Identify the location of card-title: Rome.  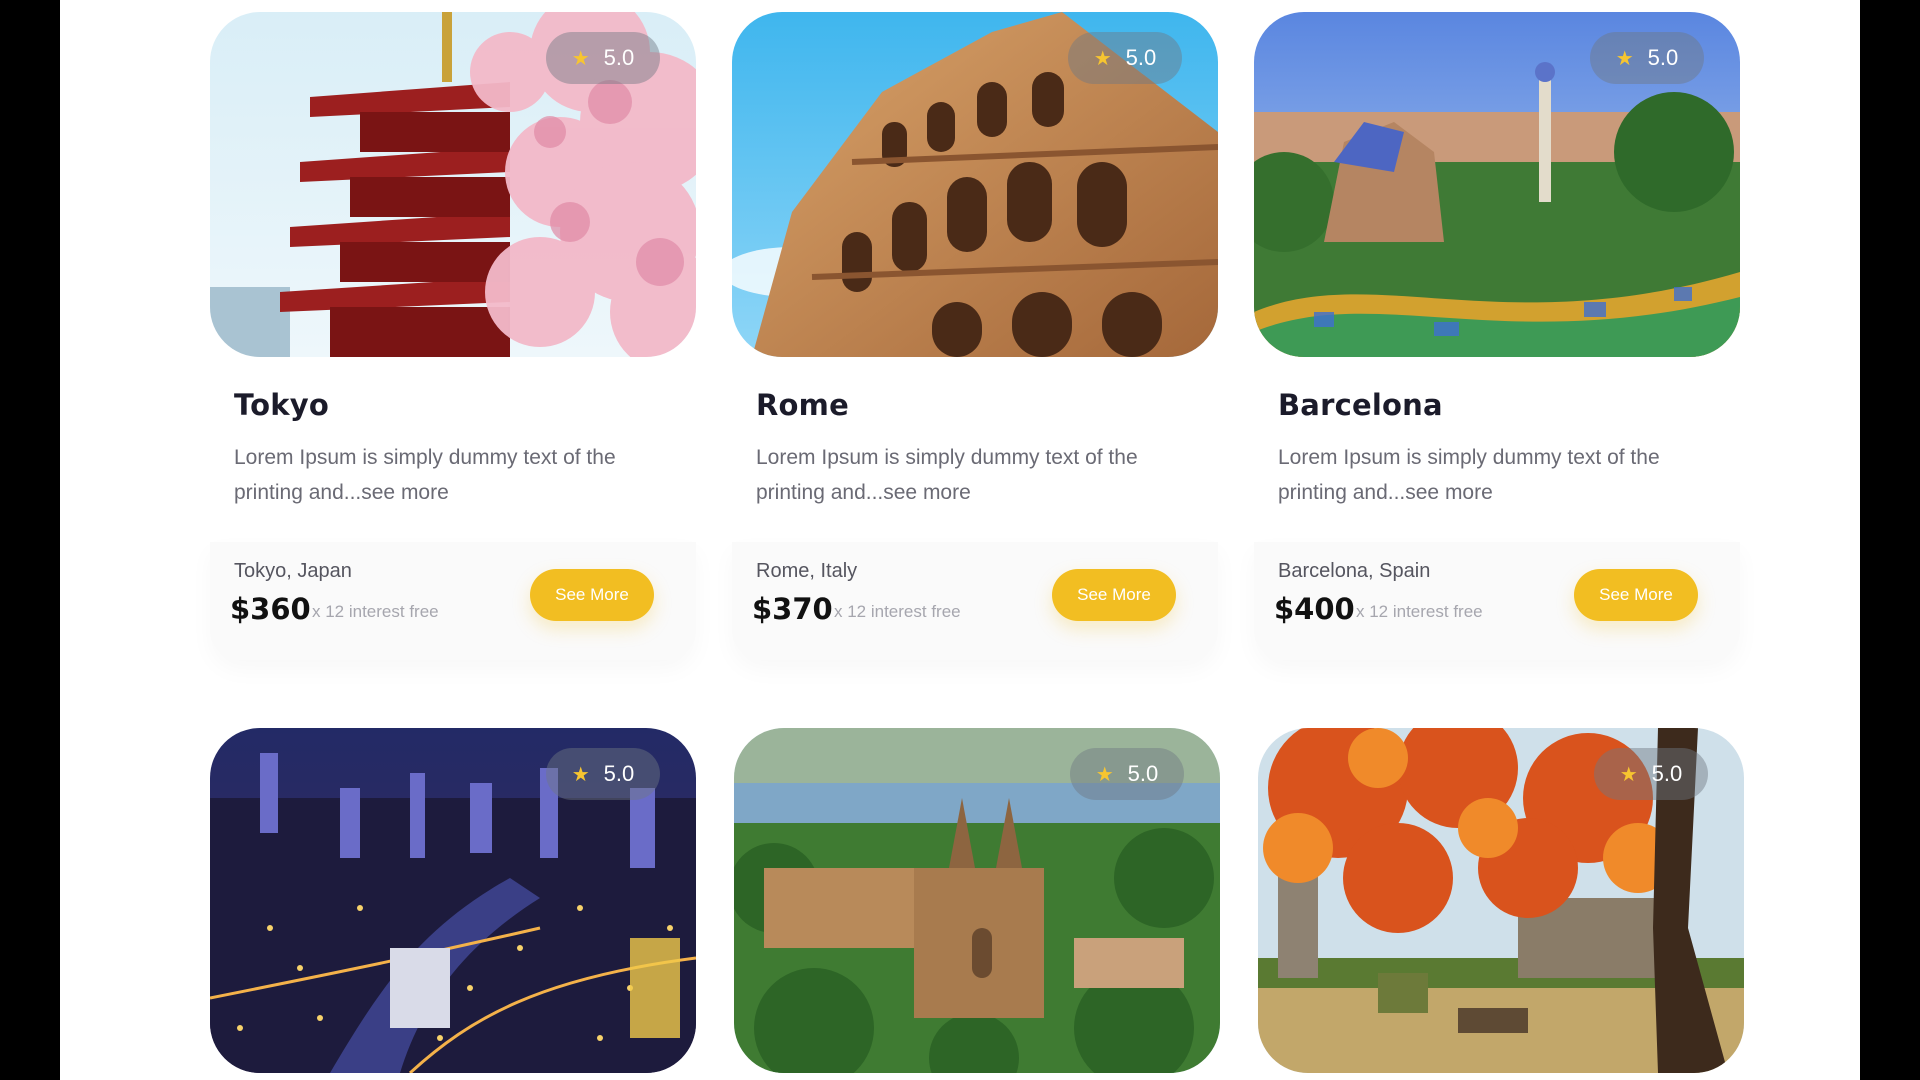
(802, 405).